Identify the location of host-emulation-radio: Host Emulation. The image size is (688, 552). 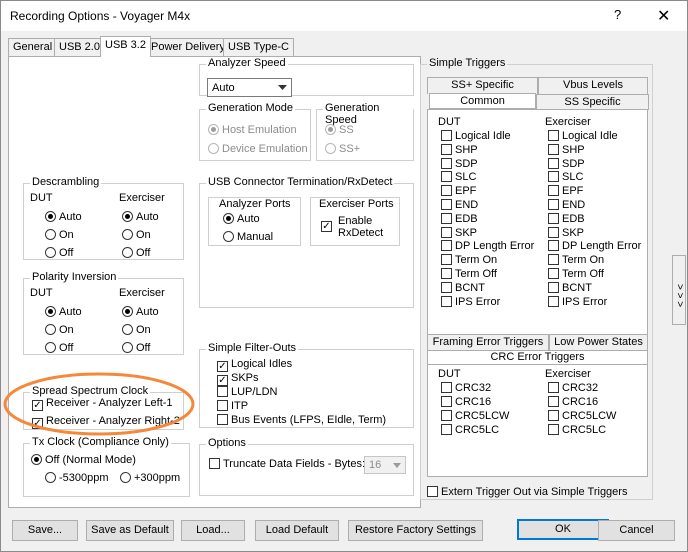
(252, 130).